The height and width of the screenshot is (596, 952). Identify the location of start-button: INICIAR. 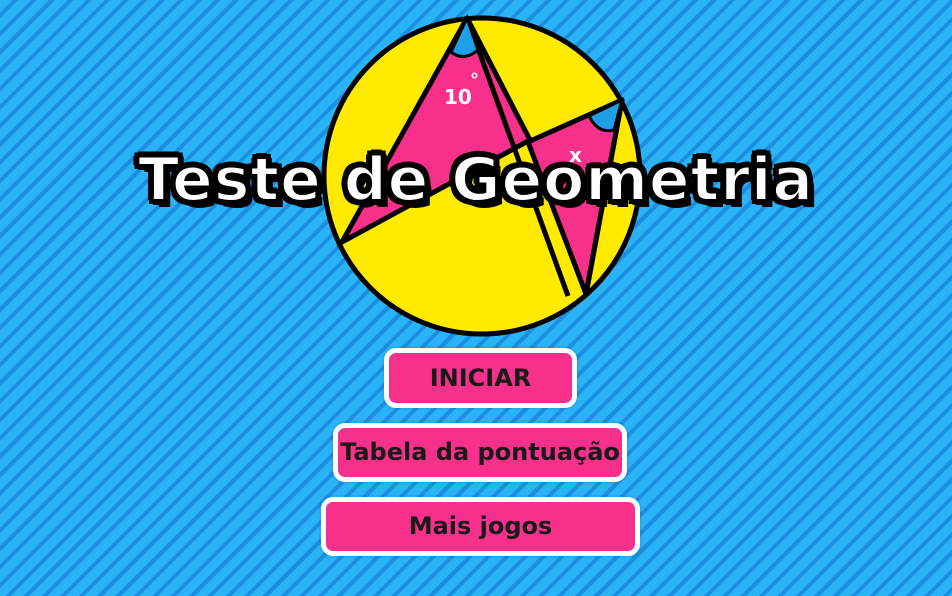
(480, 378).